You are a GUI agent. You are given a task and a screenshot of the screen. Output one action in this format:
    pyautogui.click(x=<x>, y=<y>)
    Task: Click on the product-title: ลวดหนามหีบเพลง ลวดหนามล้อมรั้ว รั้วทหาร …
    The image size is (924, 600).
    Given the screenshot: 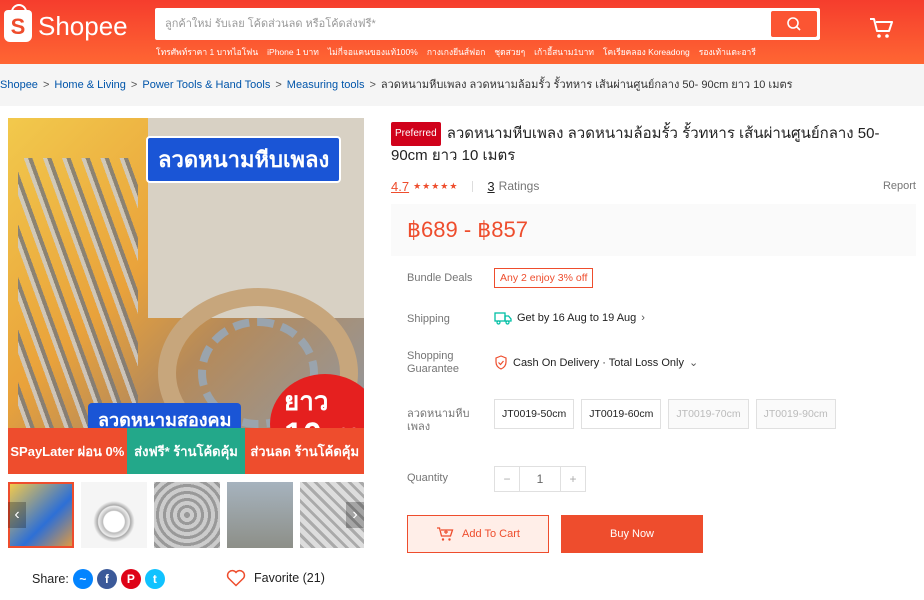 What is the action you would take?
    pyautogui.click(x=635, y=144)
    